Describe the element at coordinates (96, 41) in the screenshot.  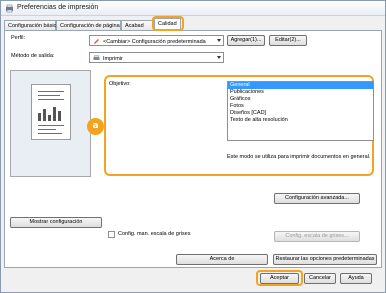
I see `pencil-icon` at that location.